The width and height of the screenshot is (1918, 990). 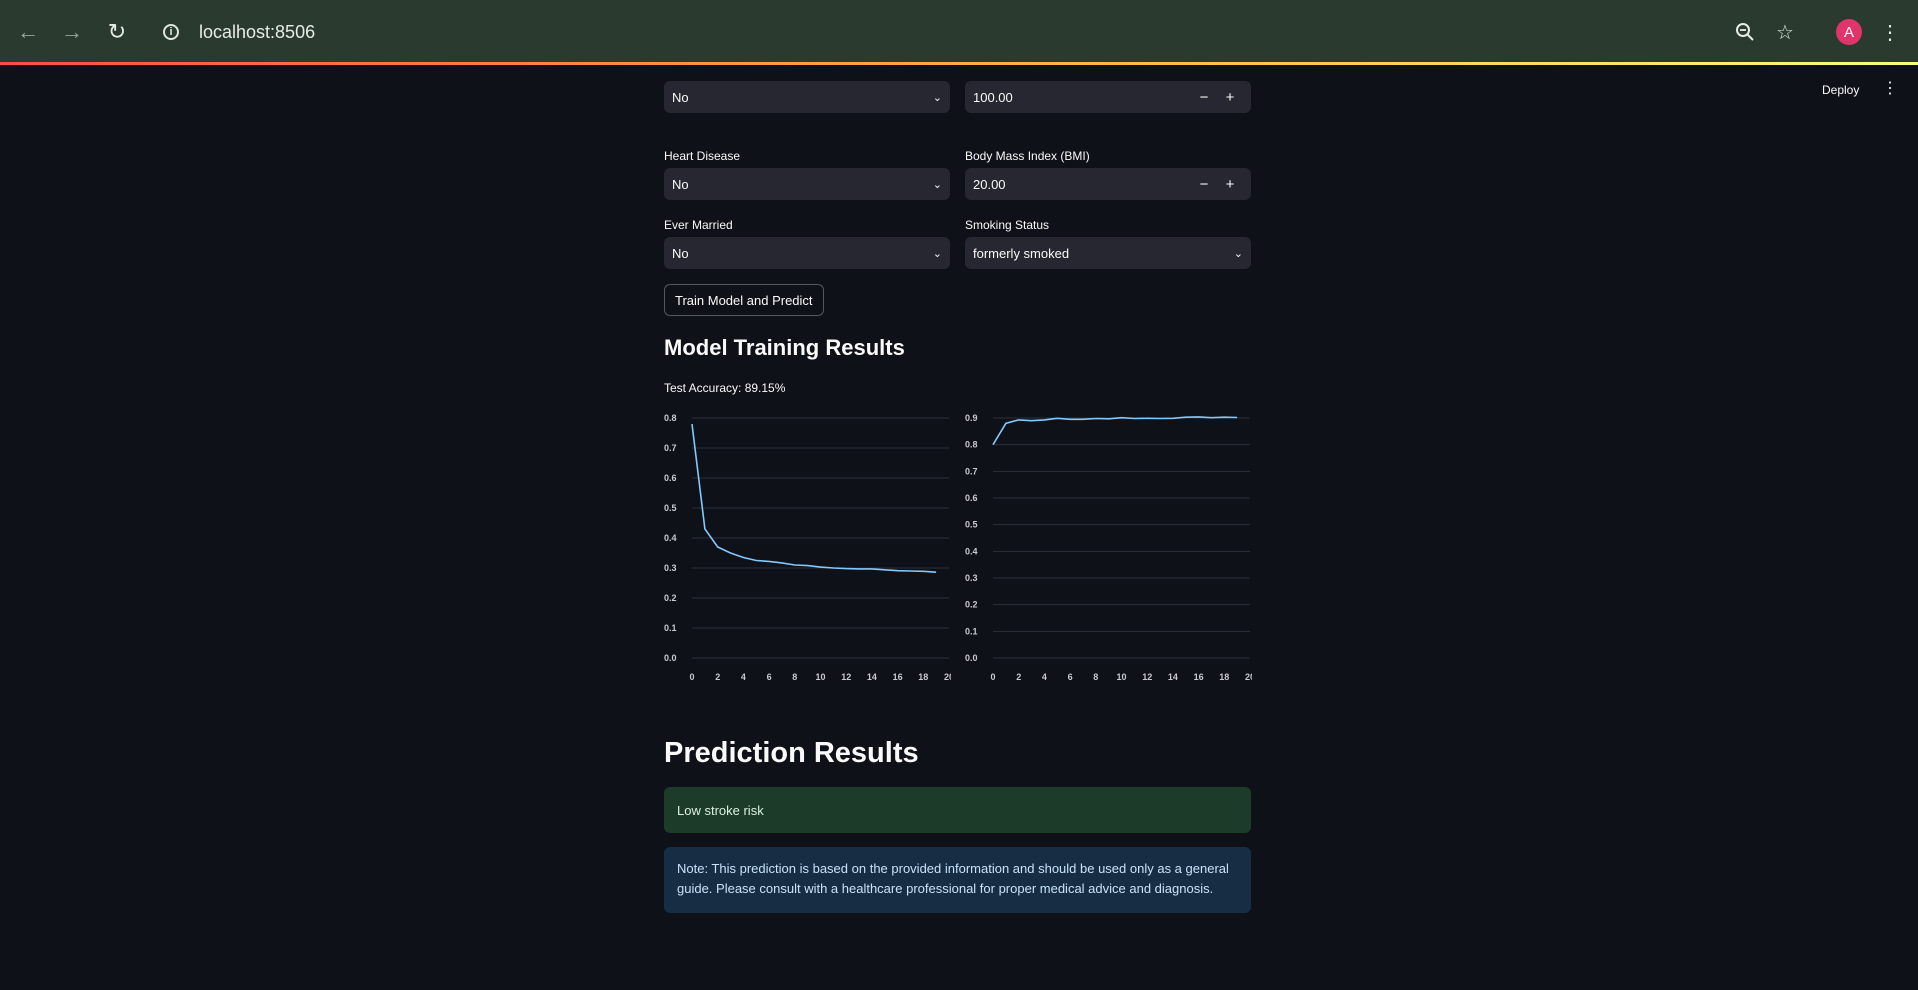 What do you see at coordinates (1108, 184) in the screenshot?
I see `bmi-input: 20.00 − +` at bounding box center [1108, 184].